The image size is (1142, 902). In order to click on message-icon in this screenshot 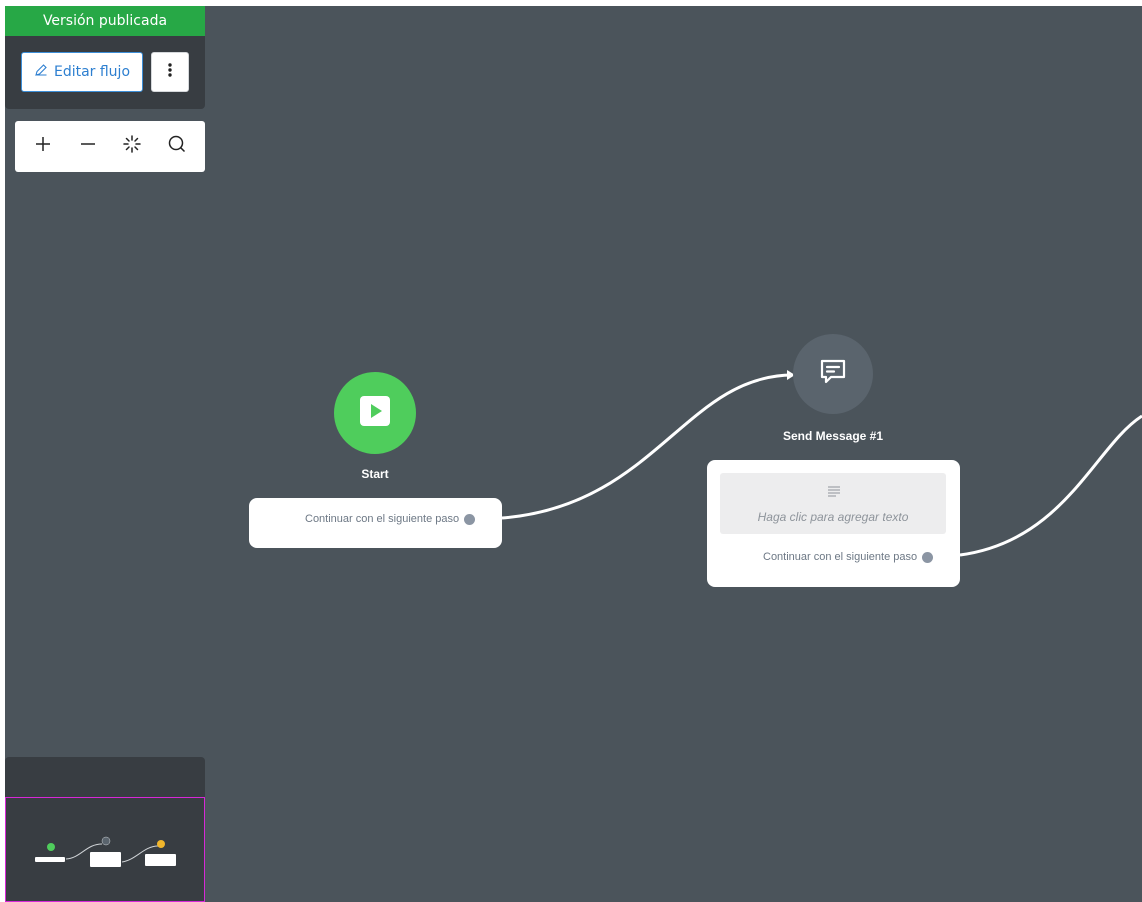, I will do `click(833, 374)`.